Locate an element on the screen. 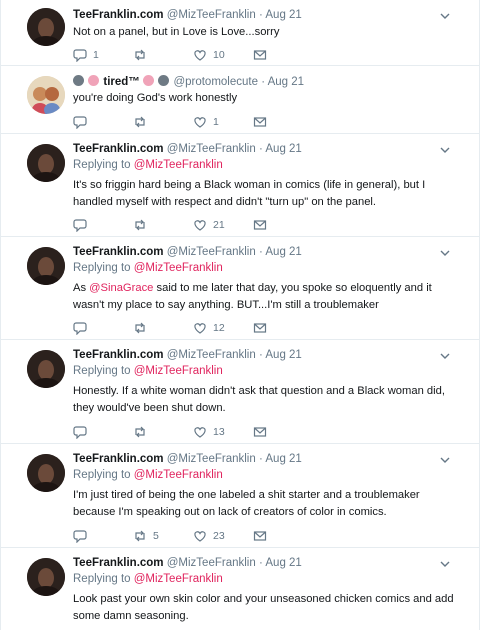  like-button: 10 is located at coordinates (209, 55).